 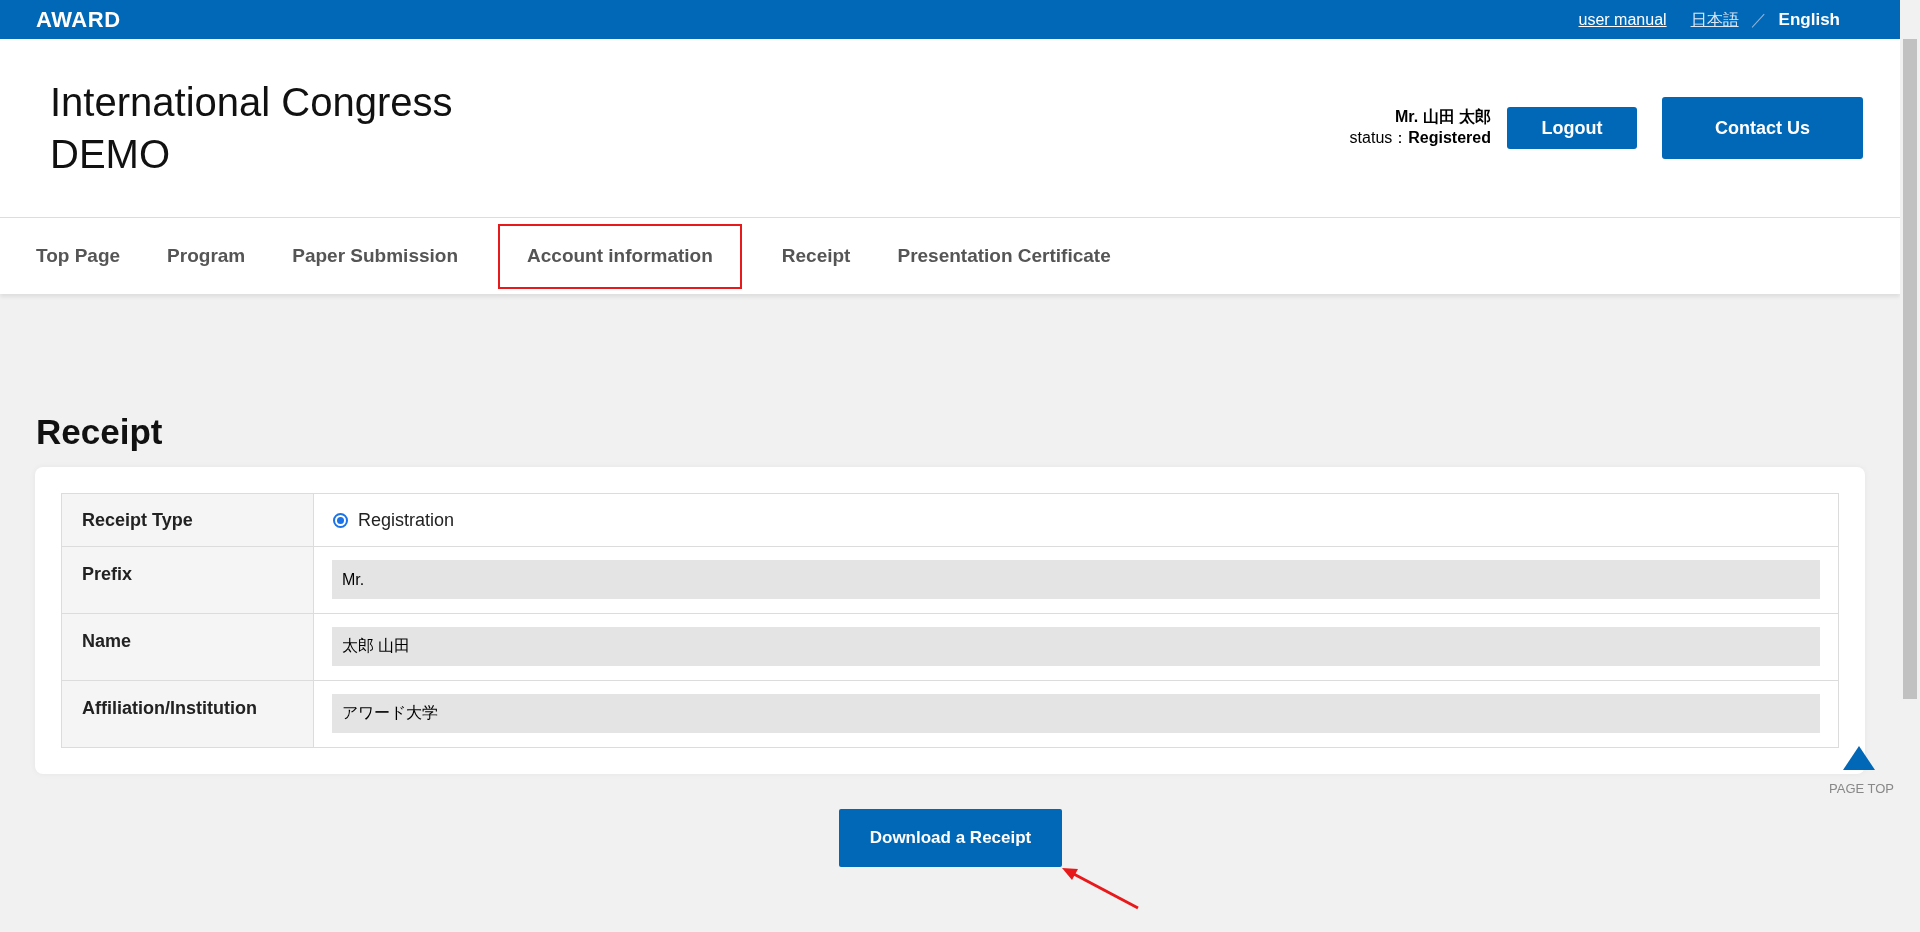 I want to click on download-button: Download a Receipt, so click(x=950, y=838).